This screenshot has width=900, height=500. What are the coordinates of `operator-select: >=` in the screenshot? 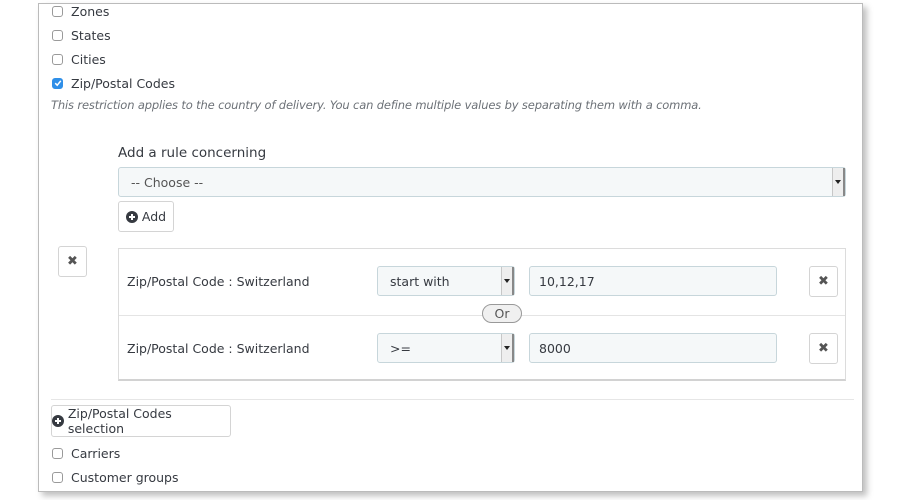 It's located at (446, 348).